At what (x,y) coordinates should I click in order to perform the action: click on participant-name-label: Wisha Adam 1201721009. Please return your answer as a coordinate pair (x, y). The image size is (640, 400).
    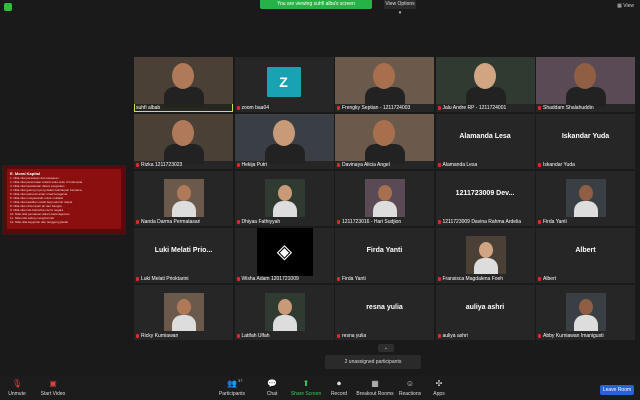
    Looking at the image, I should click on (267, 279).